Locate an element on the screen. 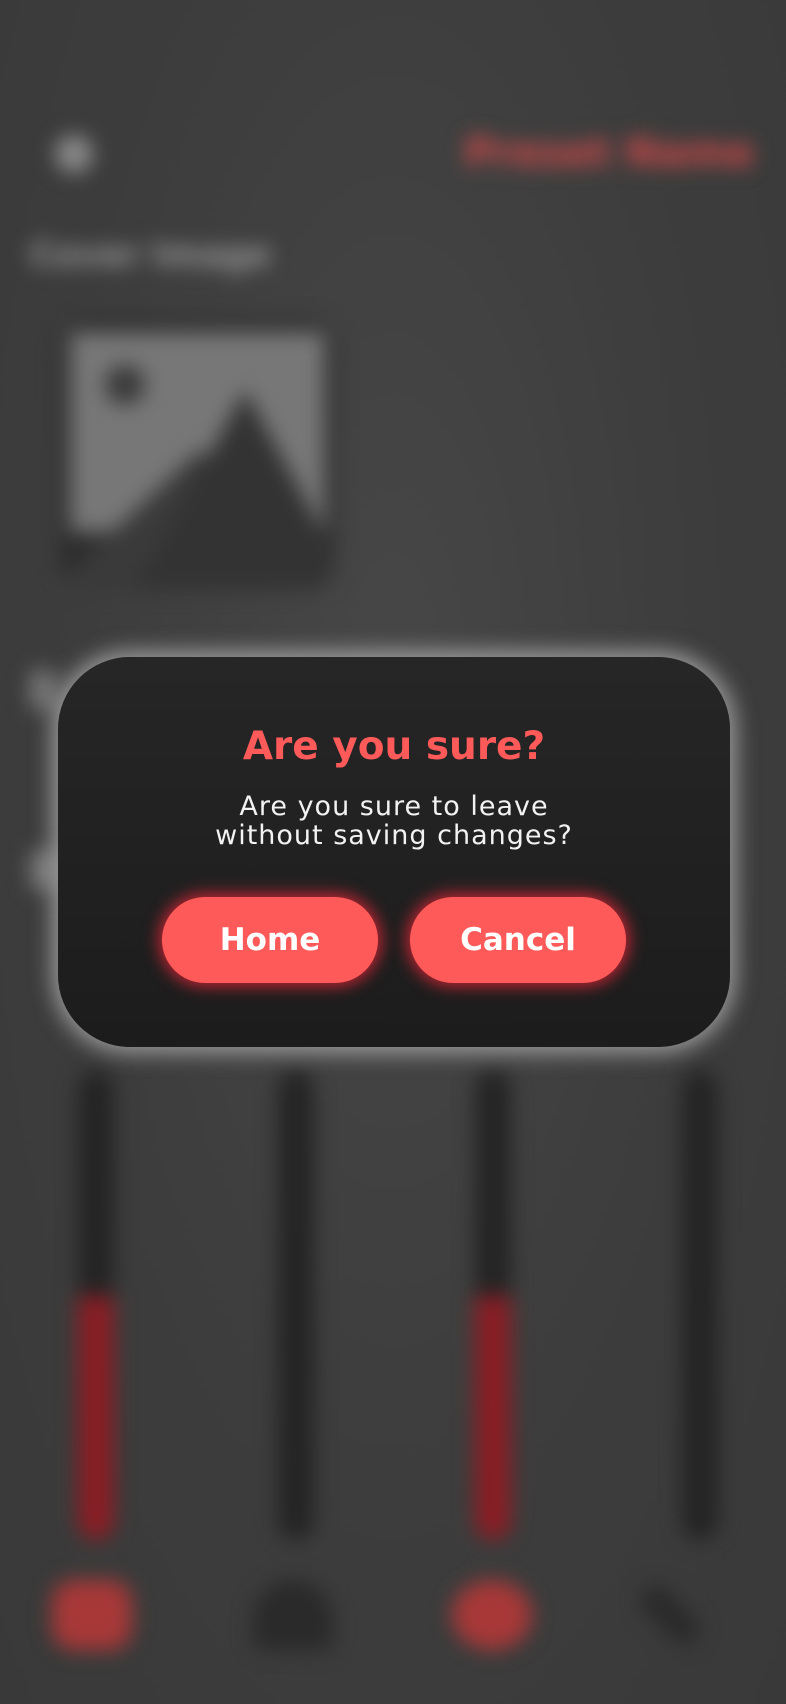  cover-image-label: Cover Image is located at coordinates (150, 255).